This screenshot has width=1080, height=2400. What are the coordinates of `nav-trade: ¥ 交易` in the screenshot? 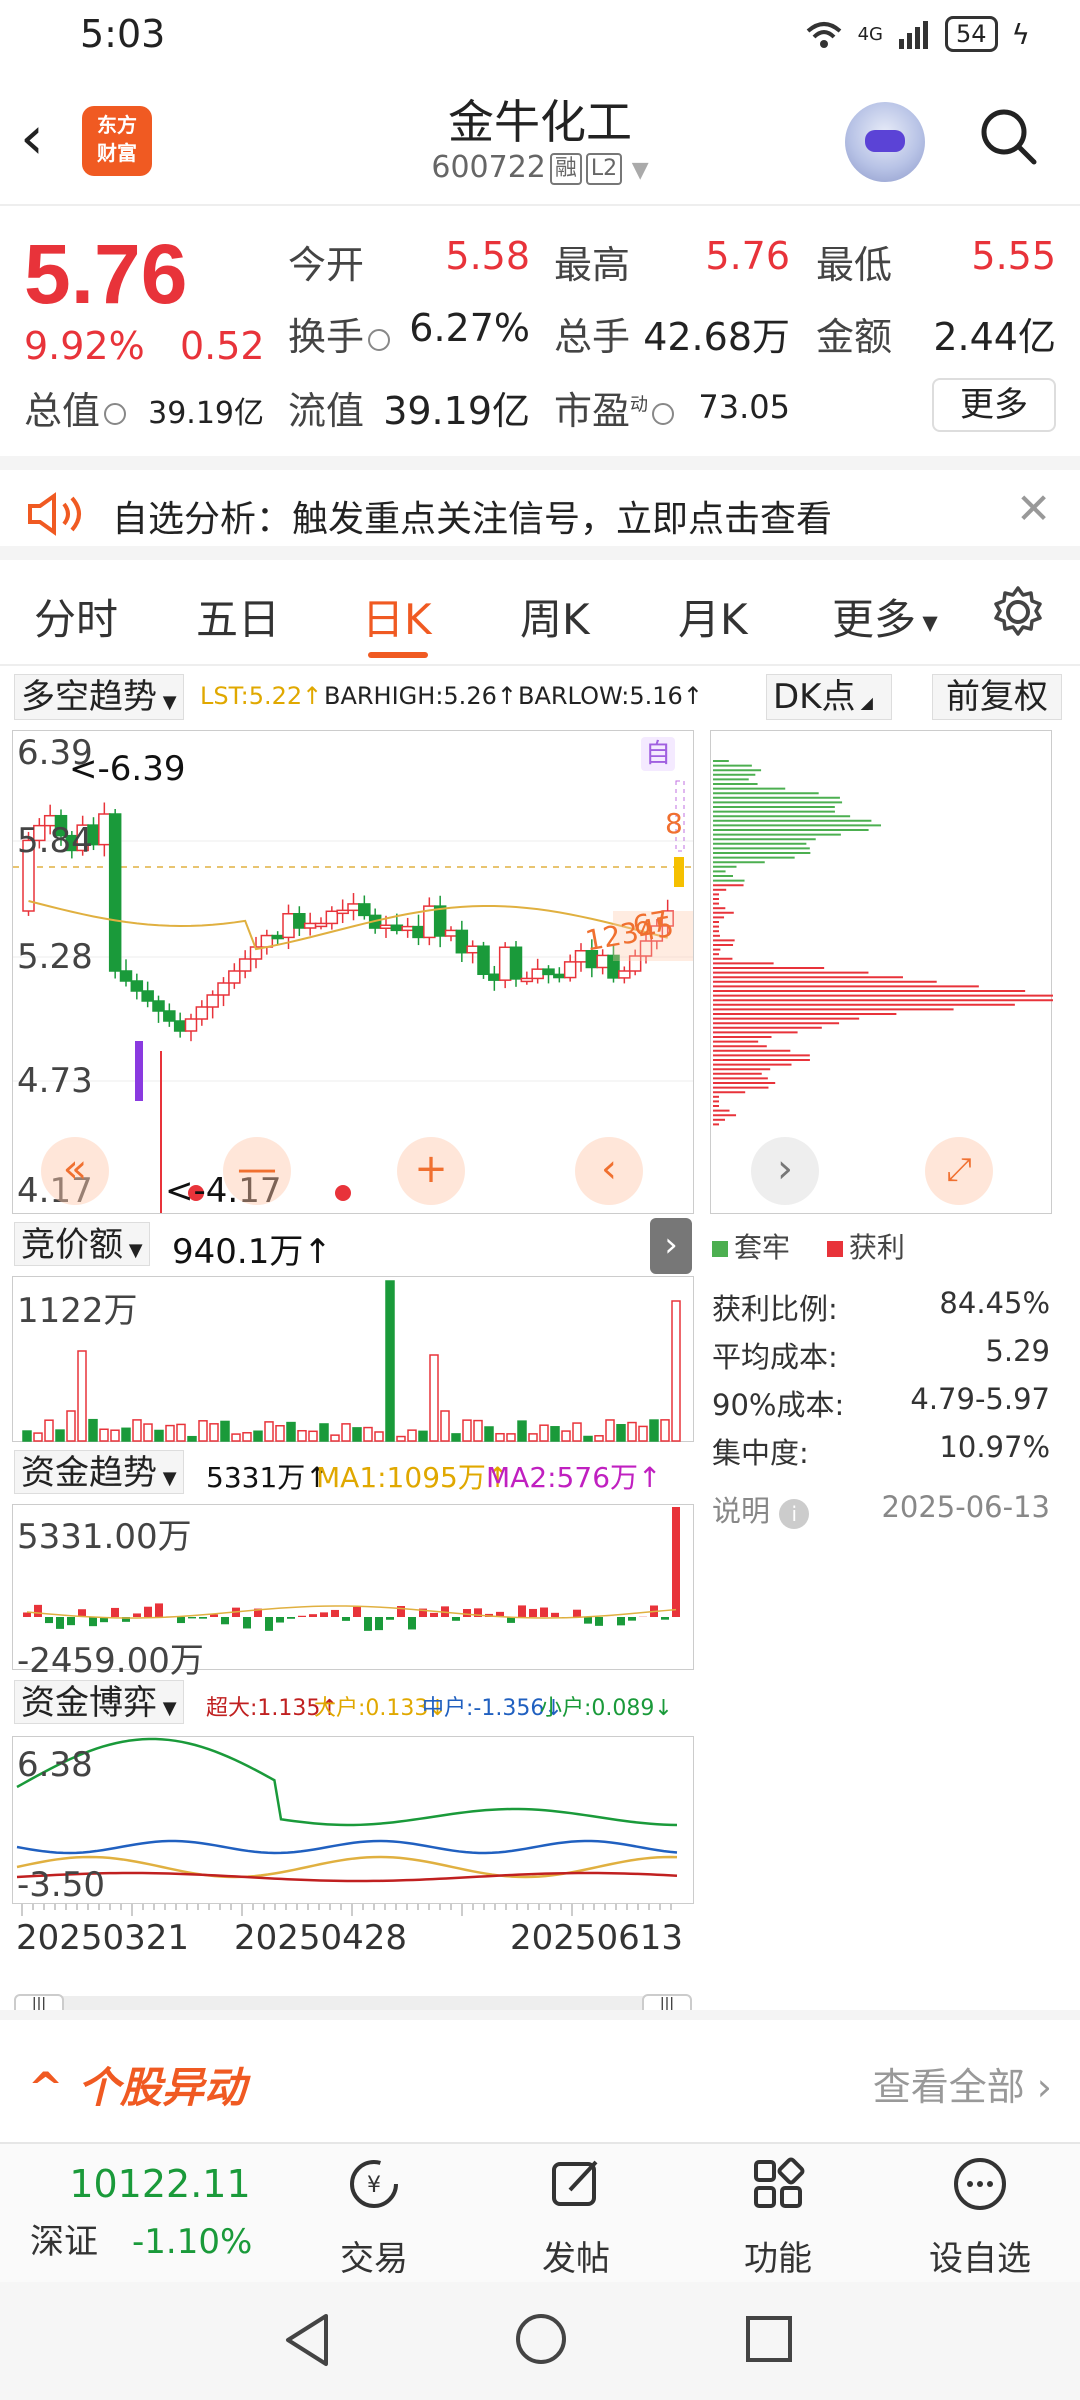 It's located at (374, 2217).